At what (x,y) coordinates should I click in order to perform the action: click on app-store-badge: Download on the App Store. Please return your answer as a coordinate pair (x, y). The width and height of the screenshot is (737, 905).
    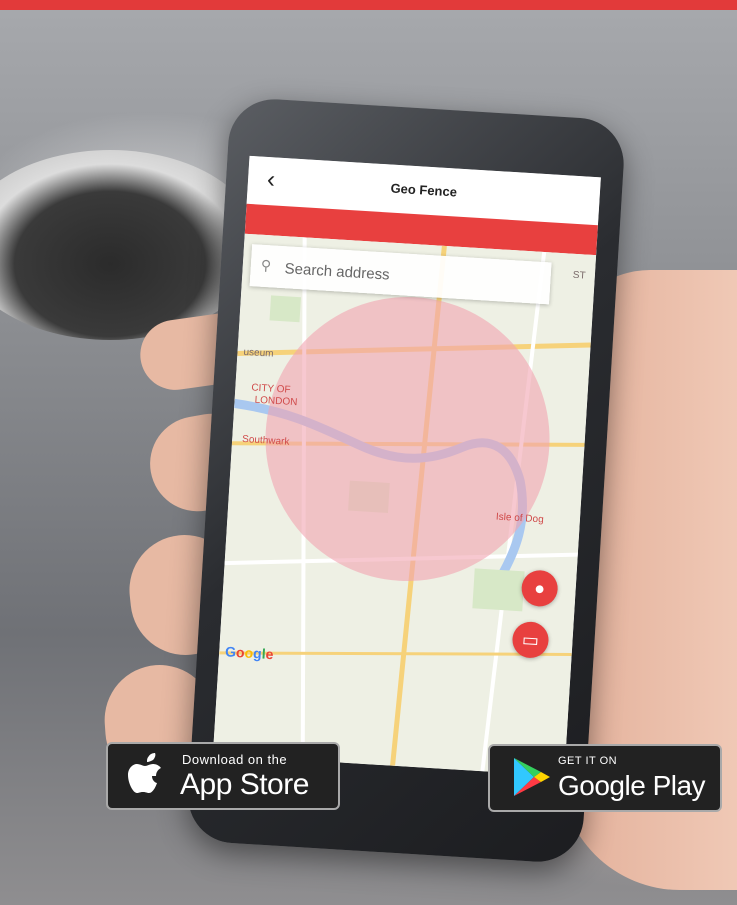
    Looking at the image, I should click on (223, 776).